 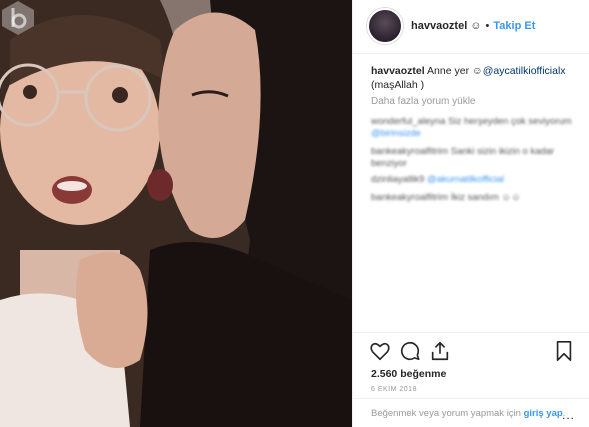 I want to click on login-divider, so click(x=471, y=398).